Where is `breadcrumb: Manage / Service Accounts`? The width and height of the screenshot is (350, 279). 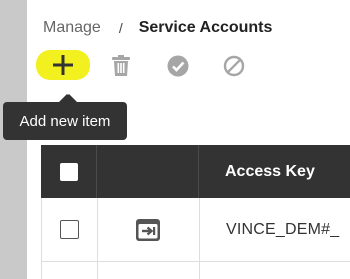 breadcrumb: Manage / Service Accounts is located at coordinates (157, 28).